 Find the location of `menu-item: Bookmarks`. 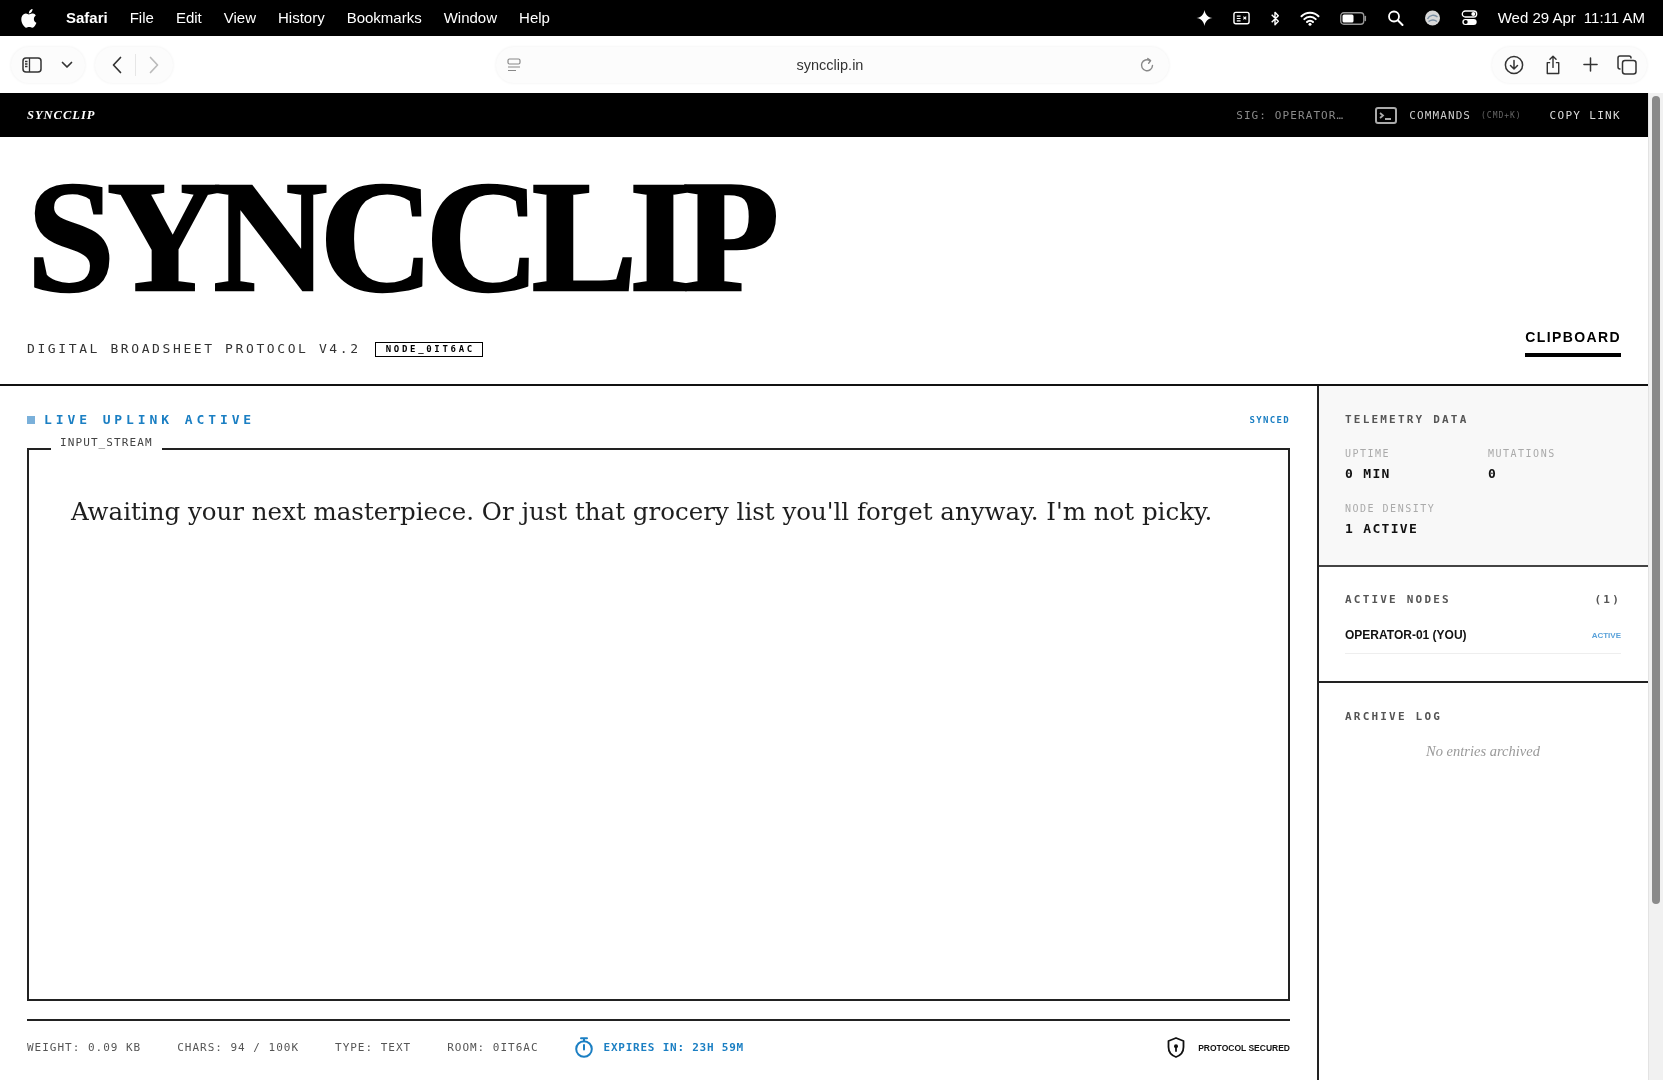

menu-item: Bookmarks is located at coordinates (384, 18).